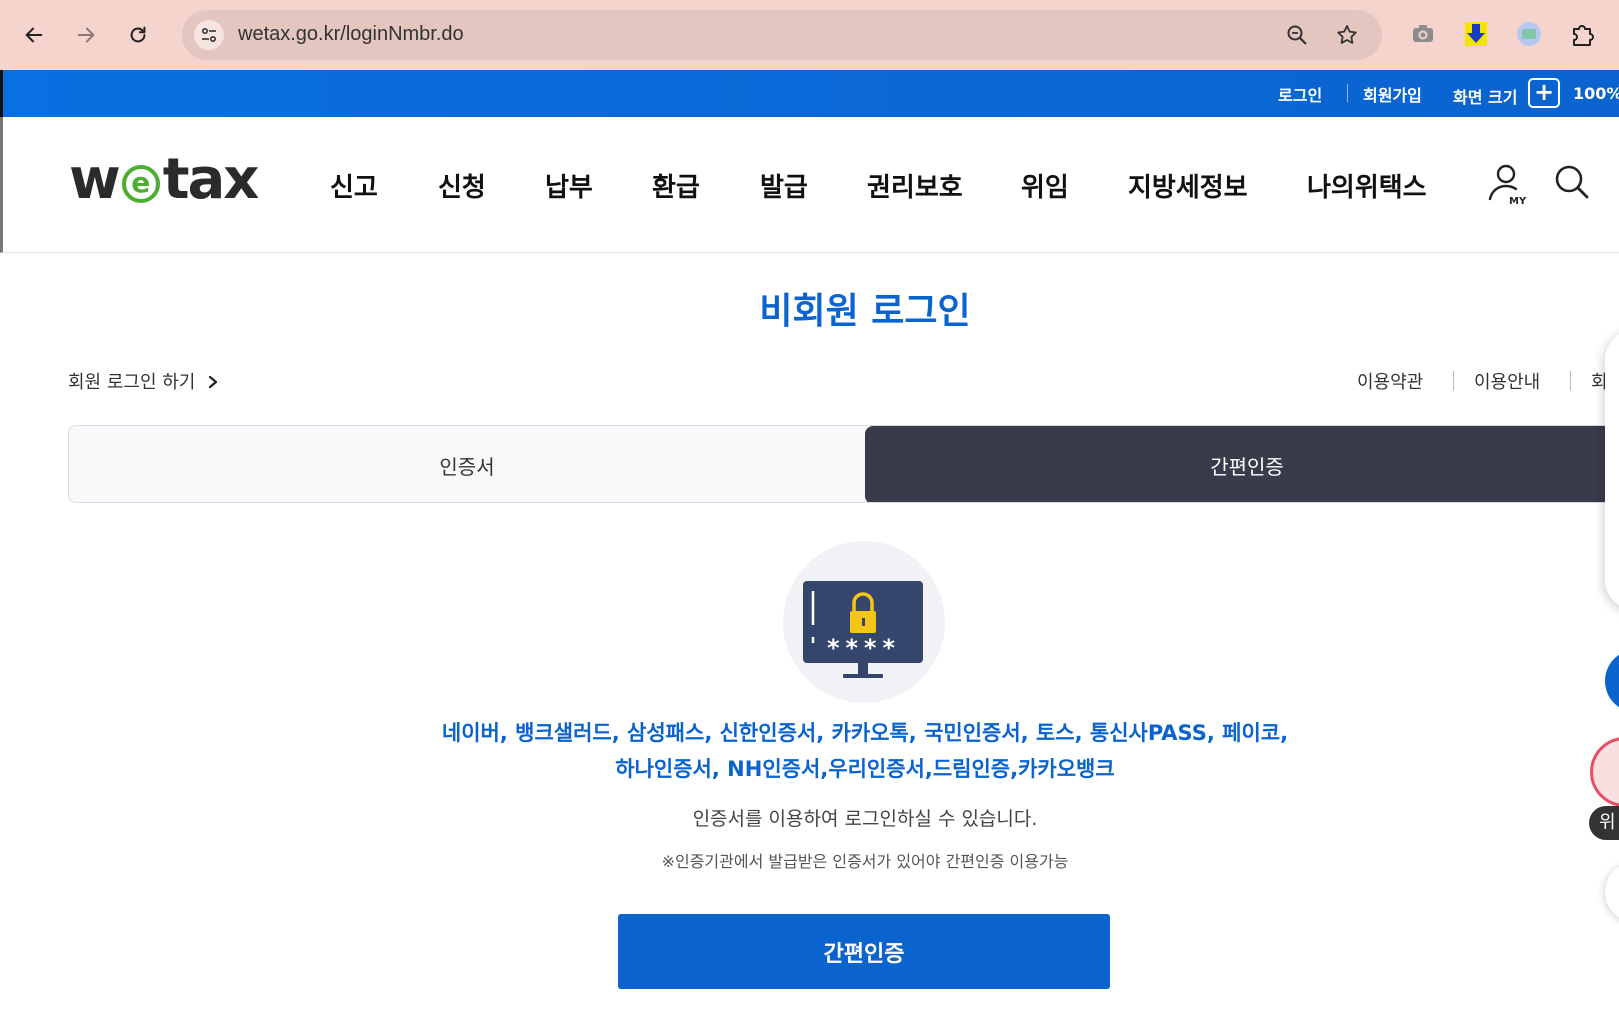 The width and height of the screenshot is (1619, 1027). What do you see at coordinates (784, 185) in the screenshot?
I see `nav-issue: 발급` at bounding box center [784, 185].